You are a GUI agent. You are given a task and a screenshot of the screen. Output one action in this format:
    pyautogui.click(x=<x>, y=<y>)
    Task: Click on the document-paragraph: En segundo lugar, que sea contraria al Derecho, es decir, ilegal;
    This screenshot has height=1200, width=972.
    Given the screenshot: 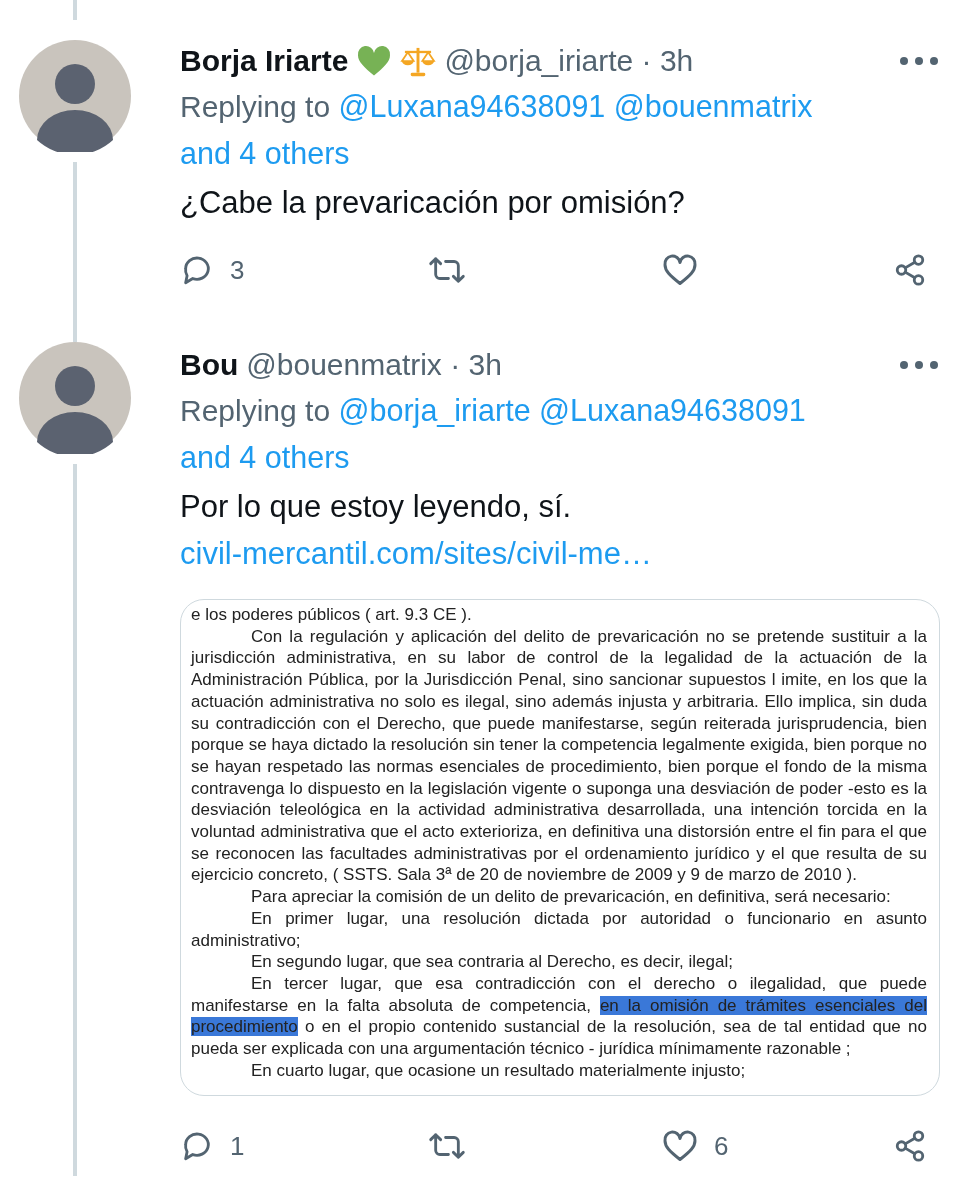 What is the action you would take?
    pyautogui.click(x=492, y=962)
    